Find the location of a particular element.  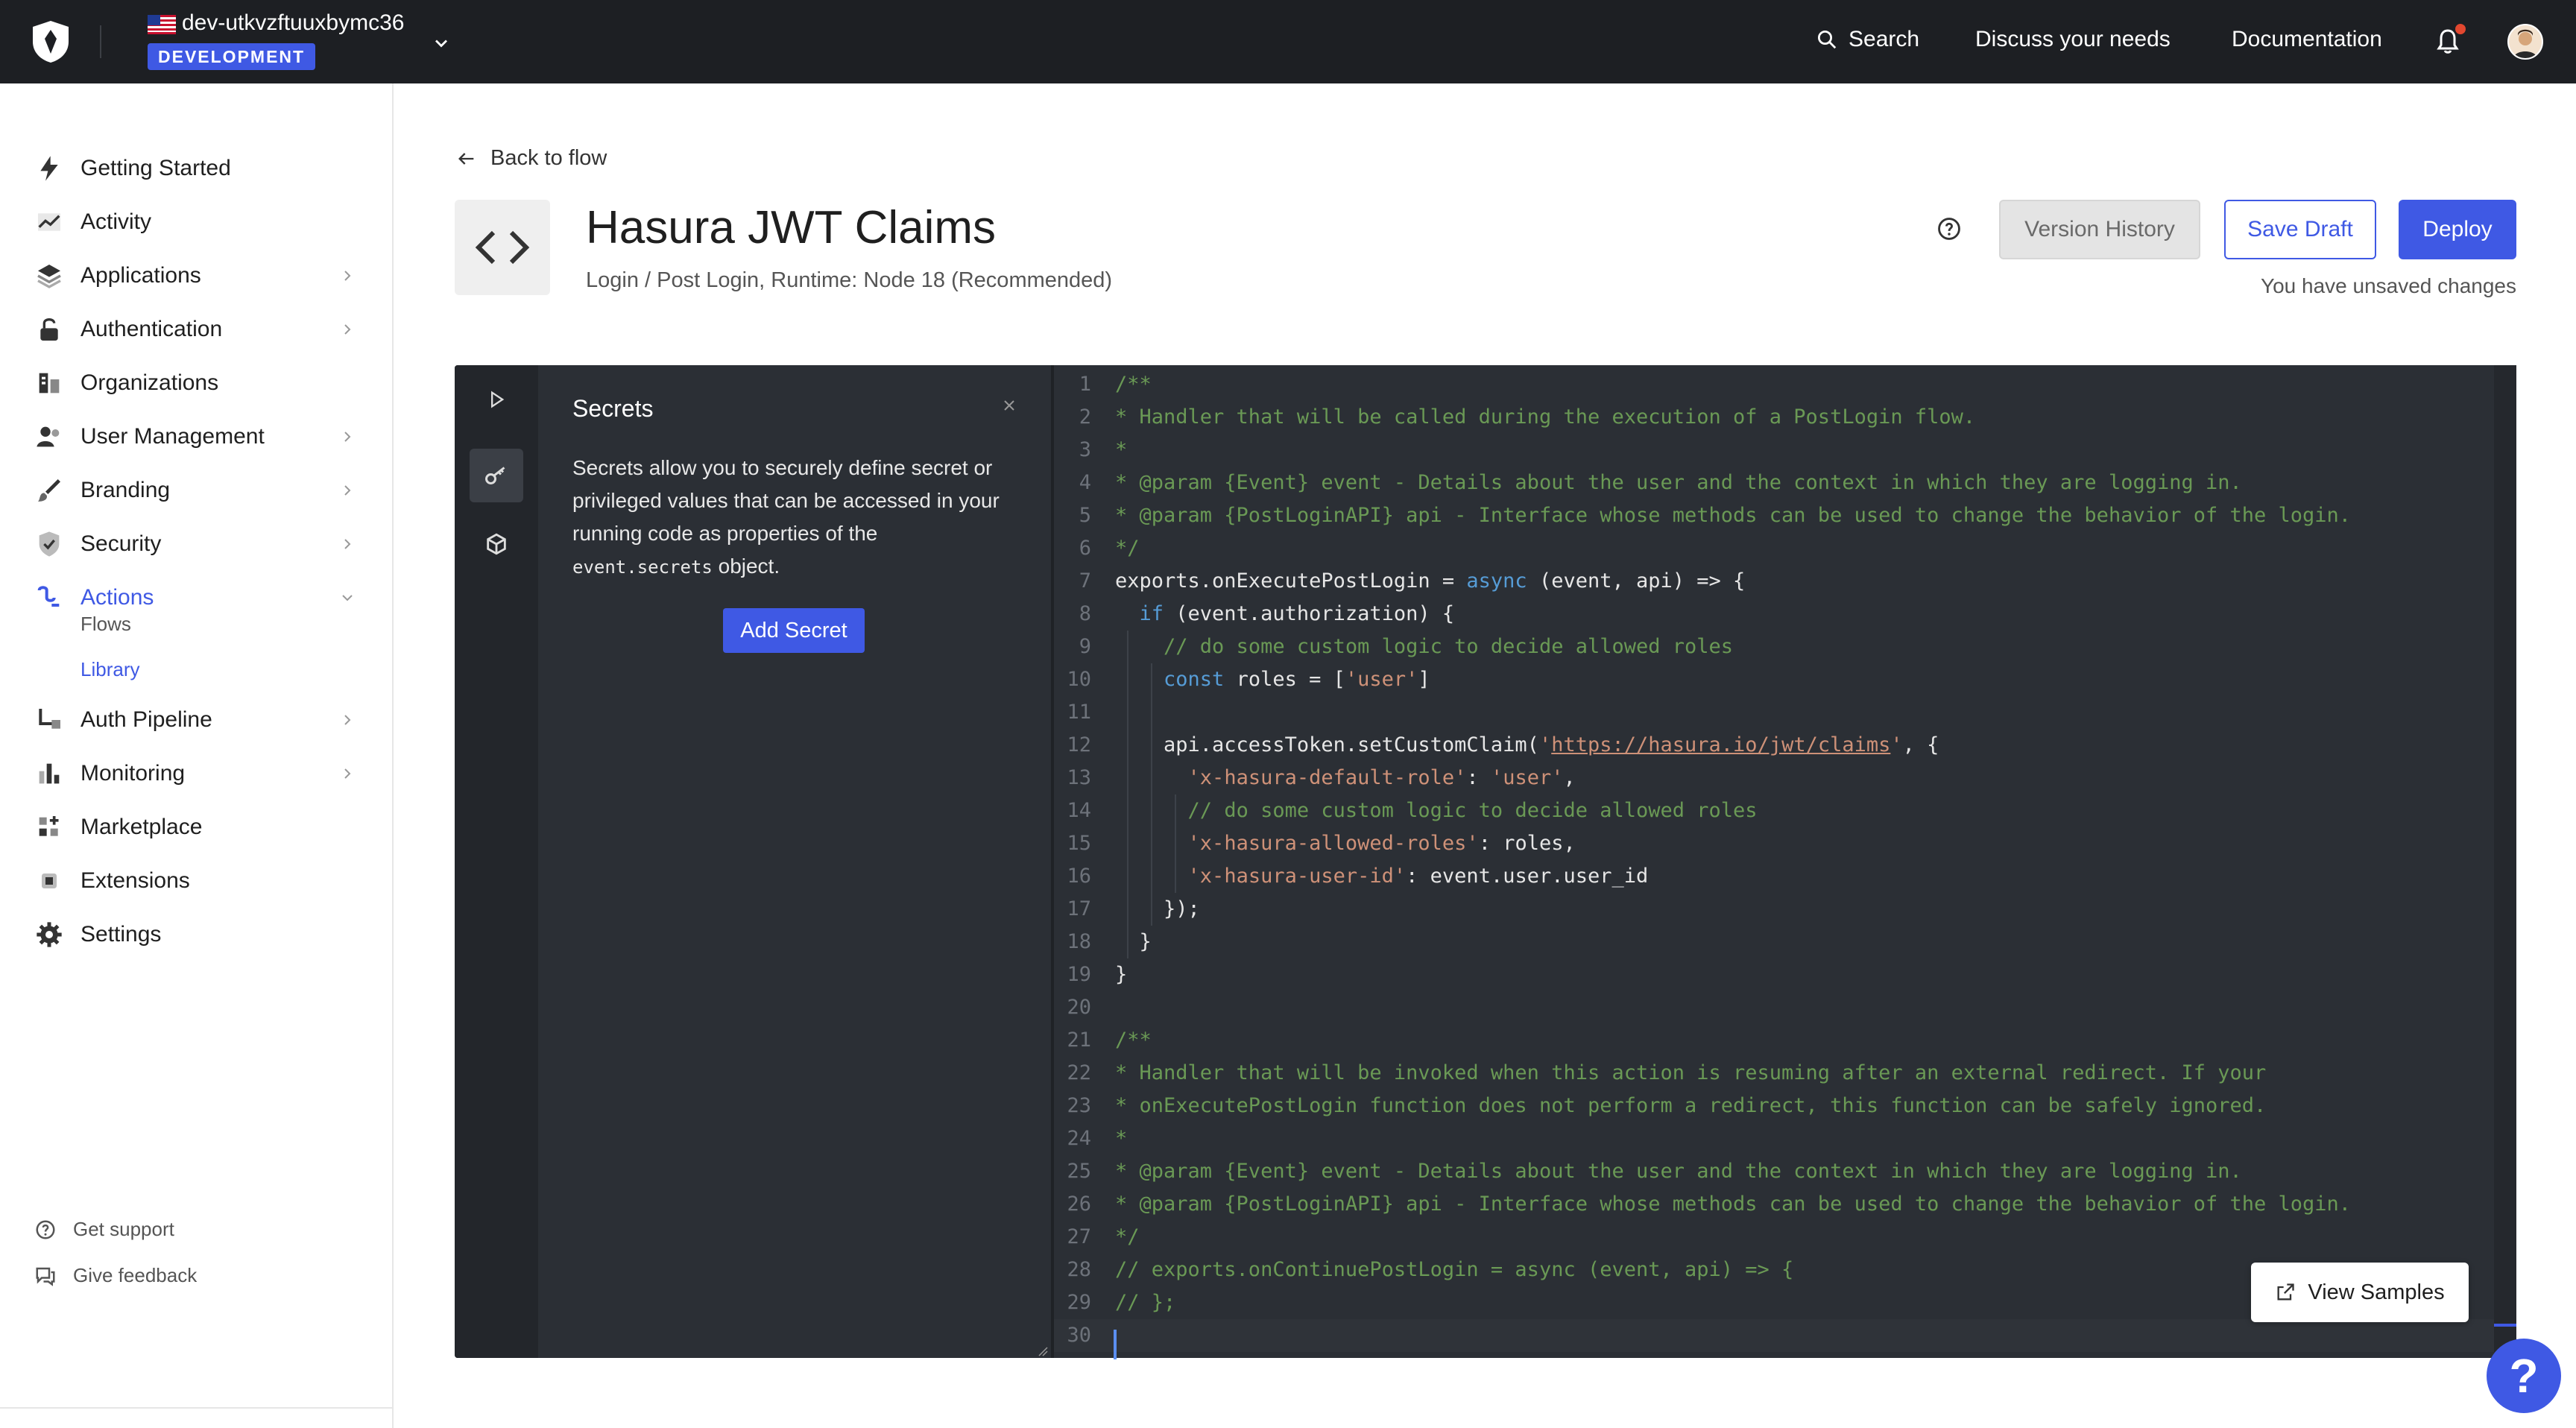

code-line: 20 is located at coordinates (1774, 1007).